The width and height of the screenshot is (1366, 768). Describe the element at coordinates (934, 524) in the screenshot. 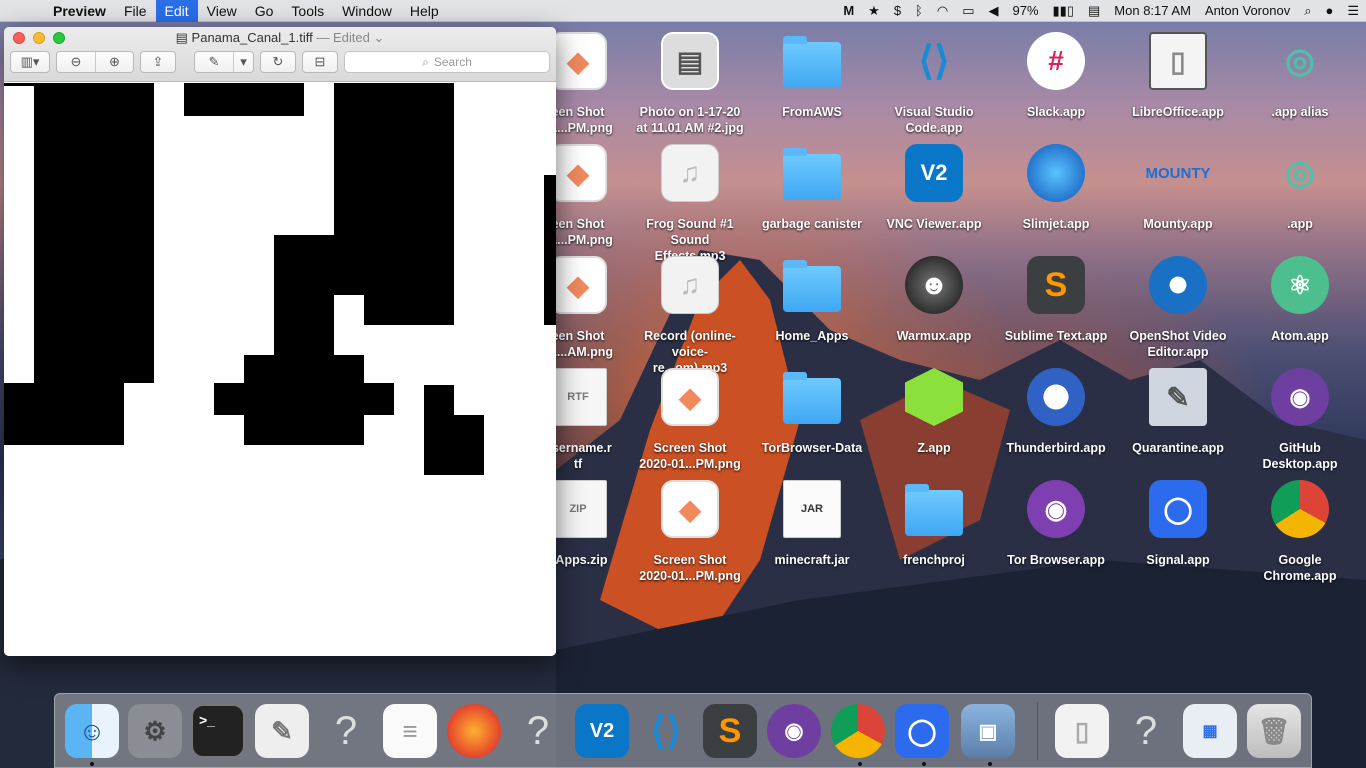

I see `desktop-item-folder: frenchproj` at that location.